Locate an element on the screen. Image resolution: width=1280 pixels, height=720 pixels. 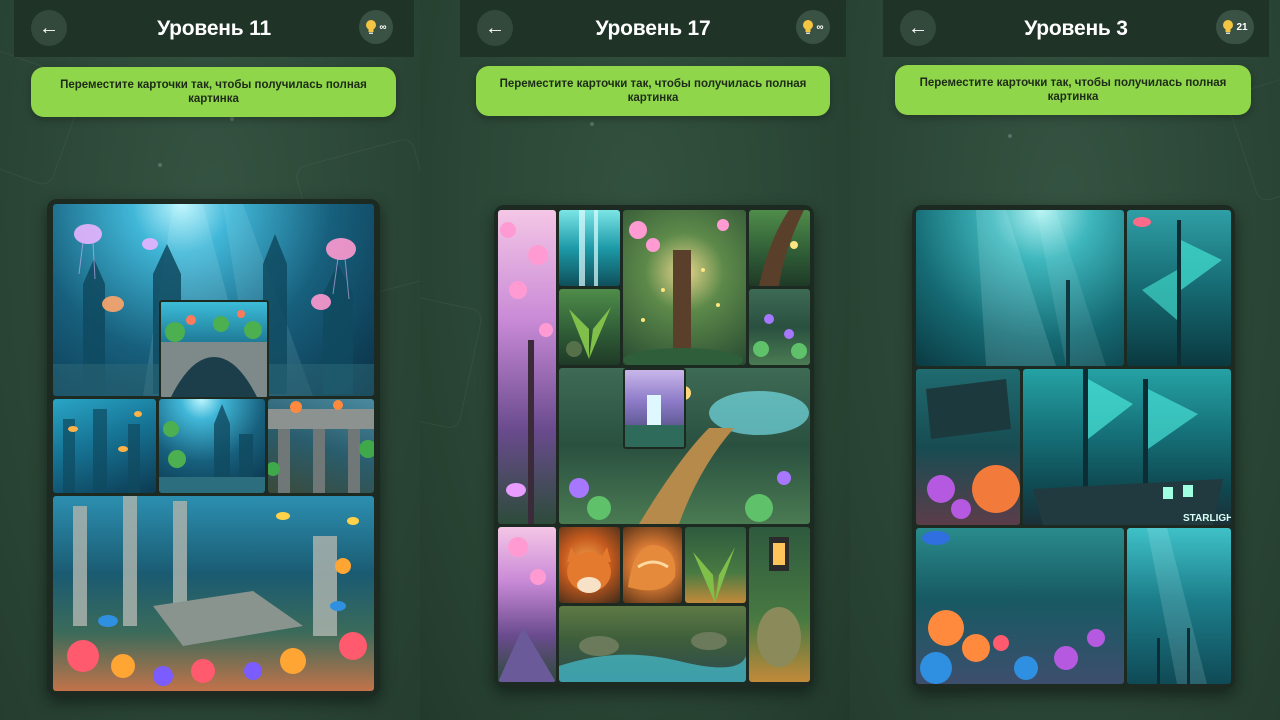
ship-nameplate: STARLIGH is located at coordinates (1207, 518).